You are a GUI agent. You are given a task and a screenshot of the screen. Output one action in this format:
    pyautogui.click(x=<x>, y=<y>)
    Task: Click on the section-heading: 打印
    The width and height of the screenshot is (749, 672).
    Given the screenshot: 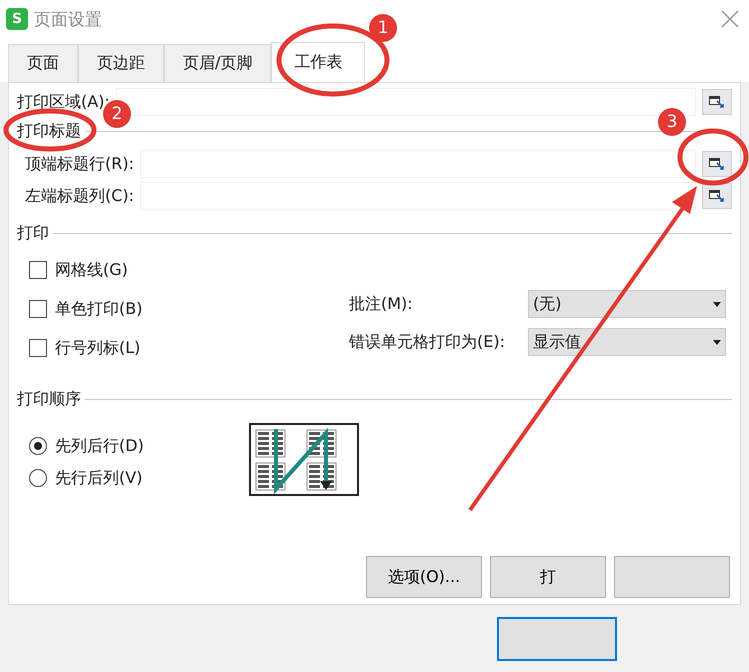 What is the action you would take?
    pyautogui.click(x=33, y=233)
    